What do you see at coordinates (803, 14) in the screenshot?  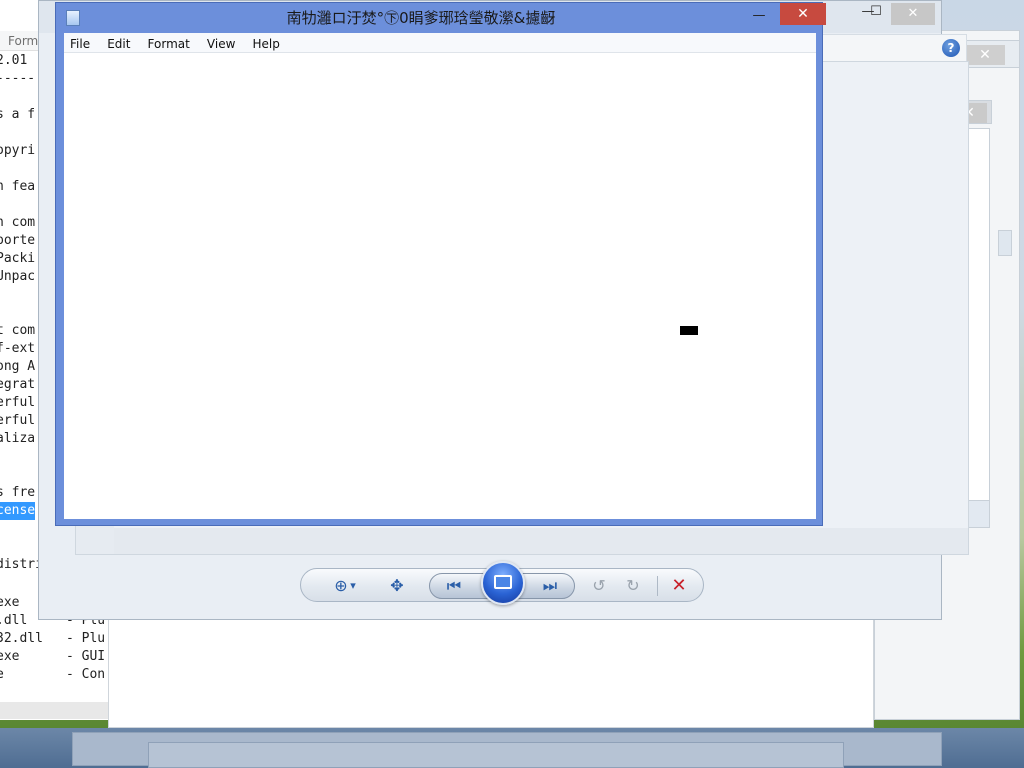 I see `close-button: ✕` at bounding box center [803, 14].